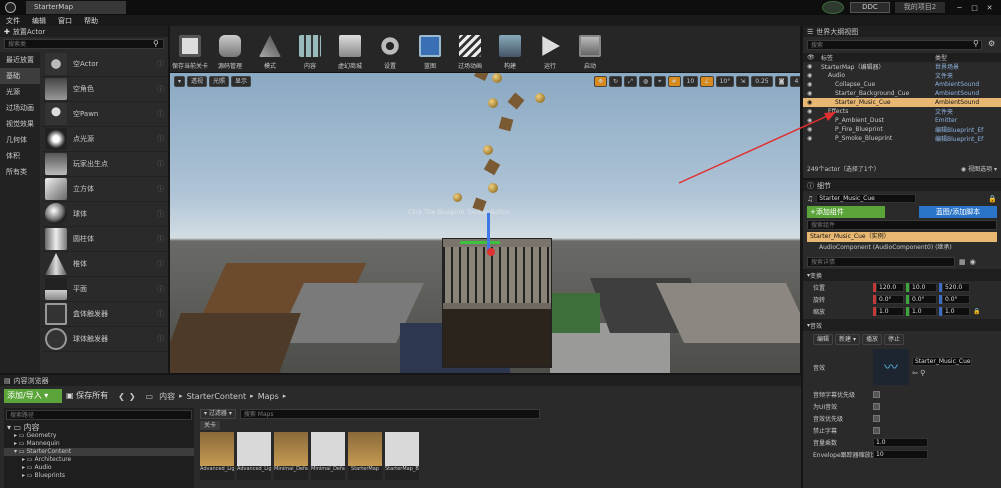 The image size is (1001, 488). What do you see at coordinates (105, 189) in the screenshot?
I see `place-item: 立方体 ⓘ` at bounding box center [105, 189].